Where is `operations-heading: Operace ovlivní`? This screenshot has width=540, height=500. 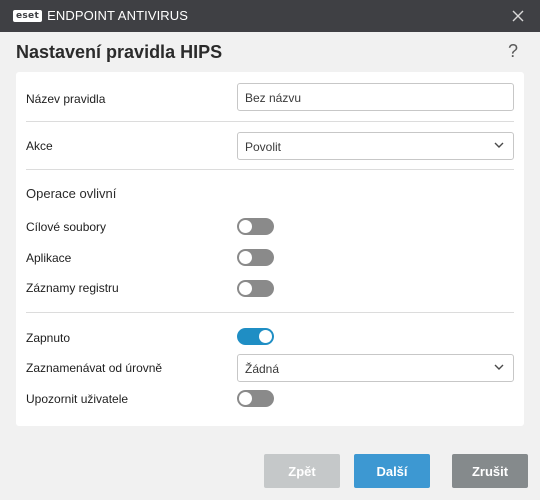
operations-heading: Operace ovlivní is located at coordinates (71, 193).